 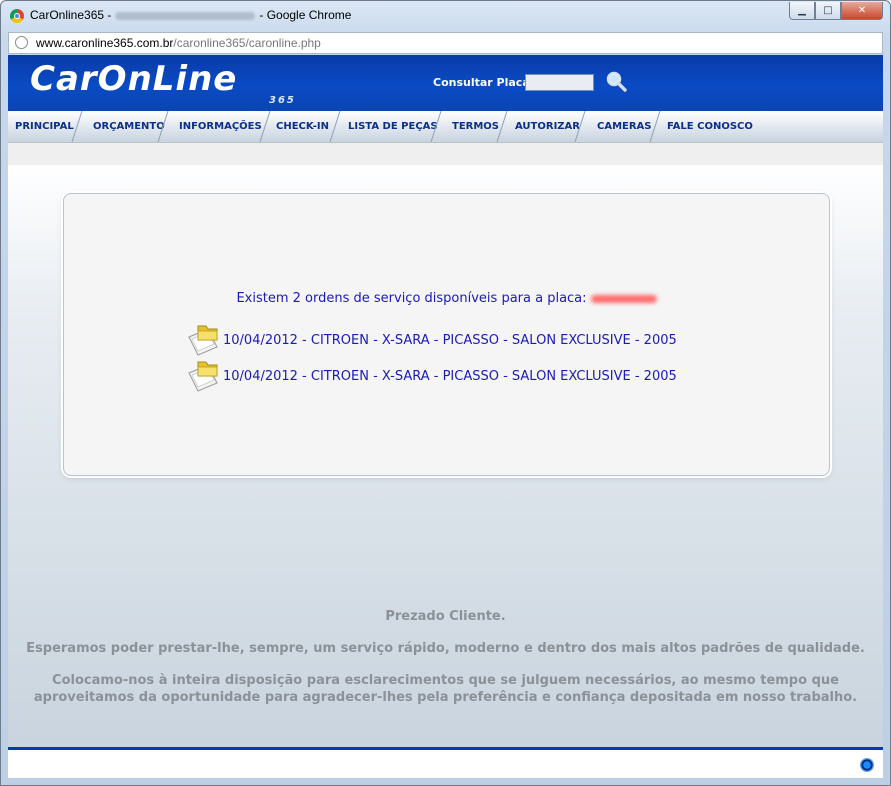 What do you see at coordinates (445, 154) in the screenshot?
I see `sub-bar` at bounding box center [445, 154].